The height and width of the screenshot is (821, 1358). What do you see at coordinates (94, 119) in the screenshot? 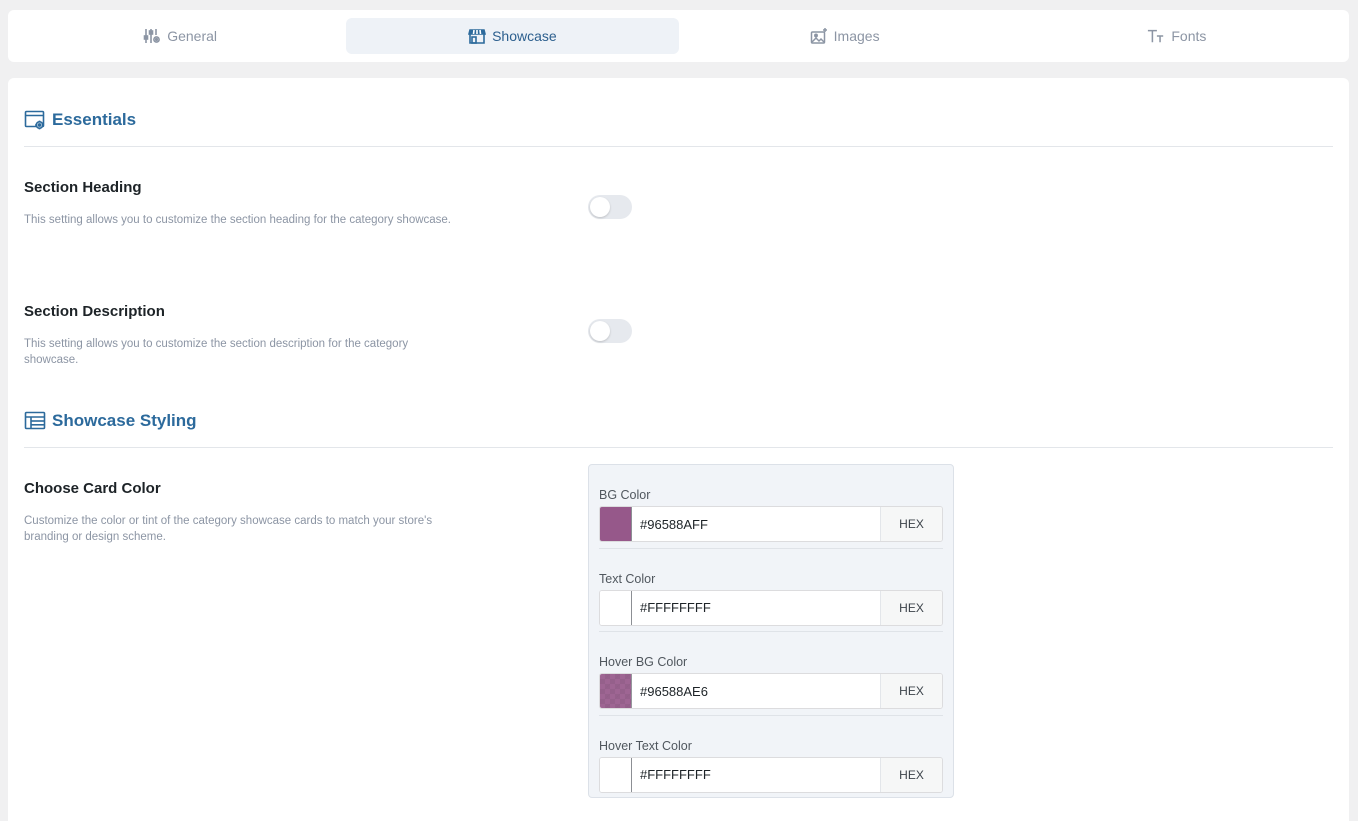
I see `section-essentials-title: Essentials` at bounding box center [94, 119].